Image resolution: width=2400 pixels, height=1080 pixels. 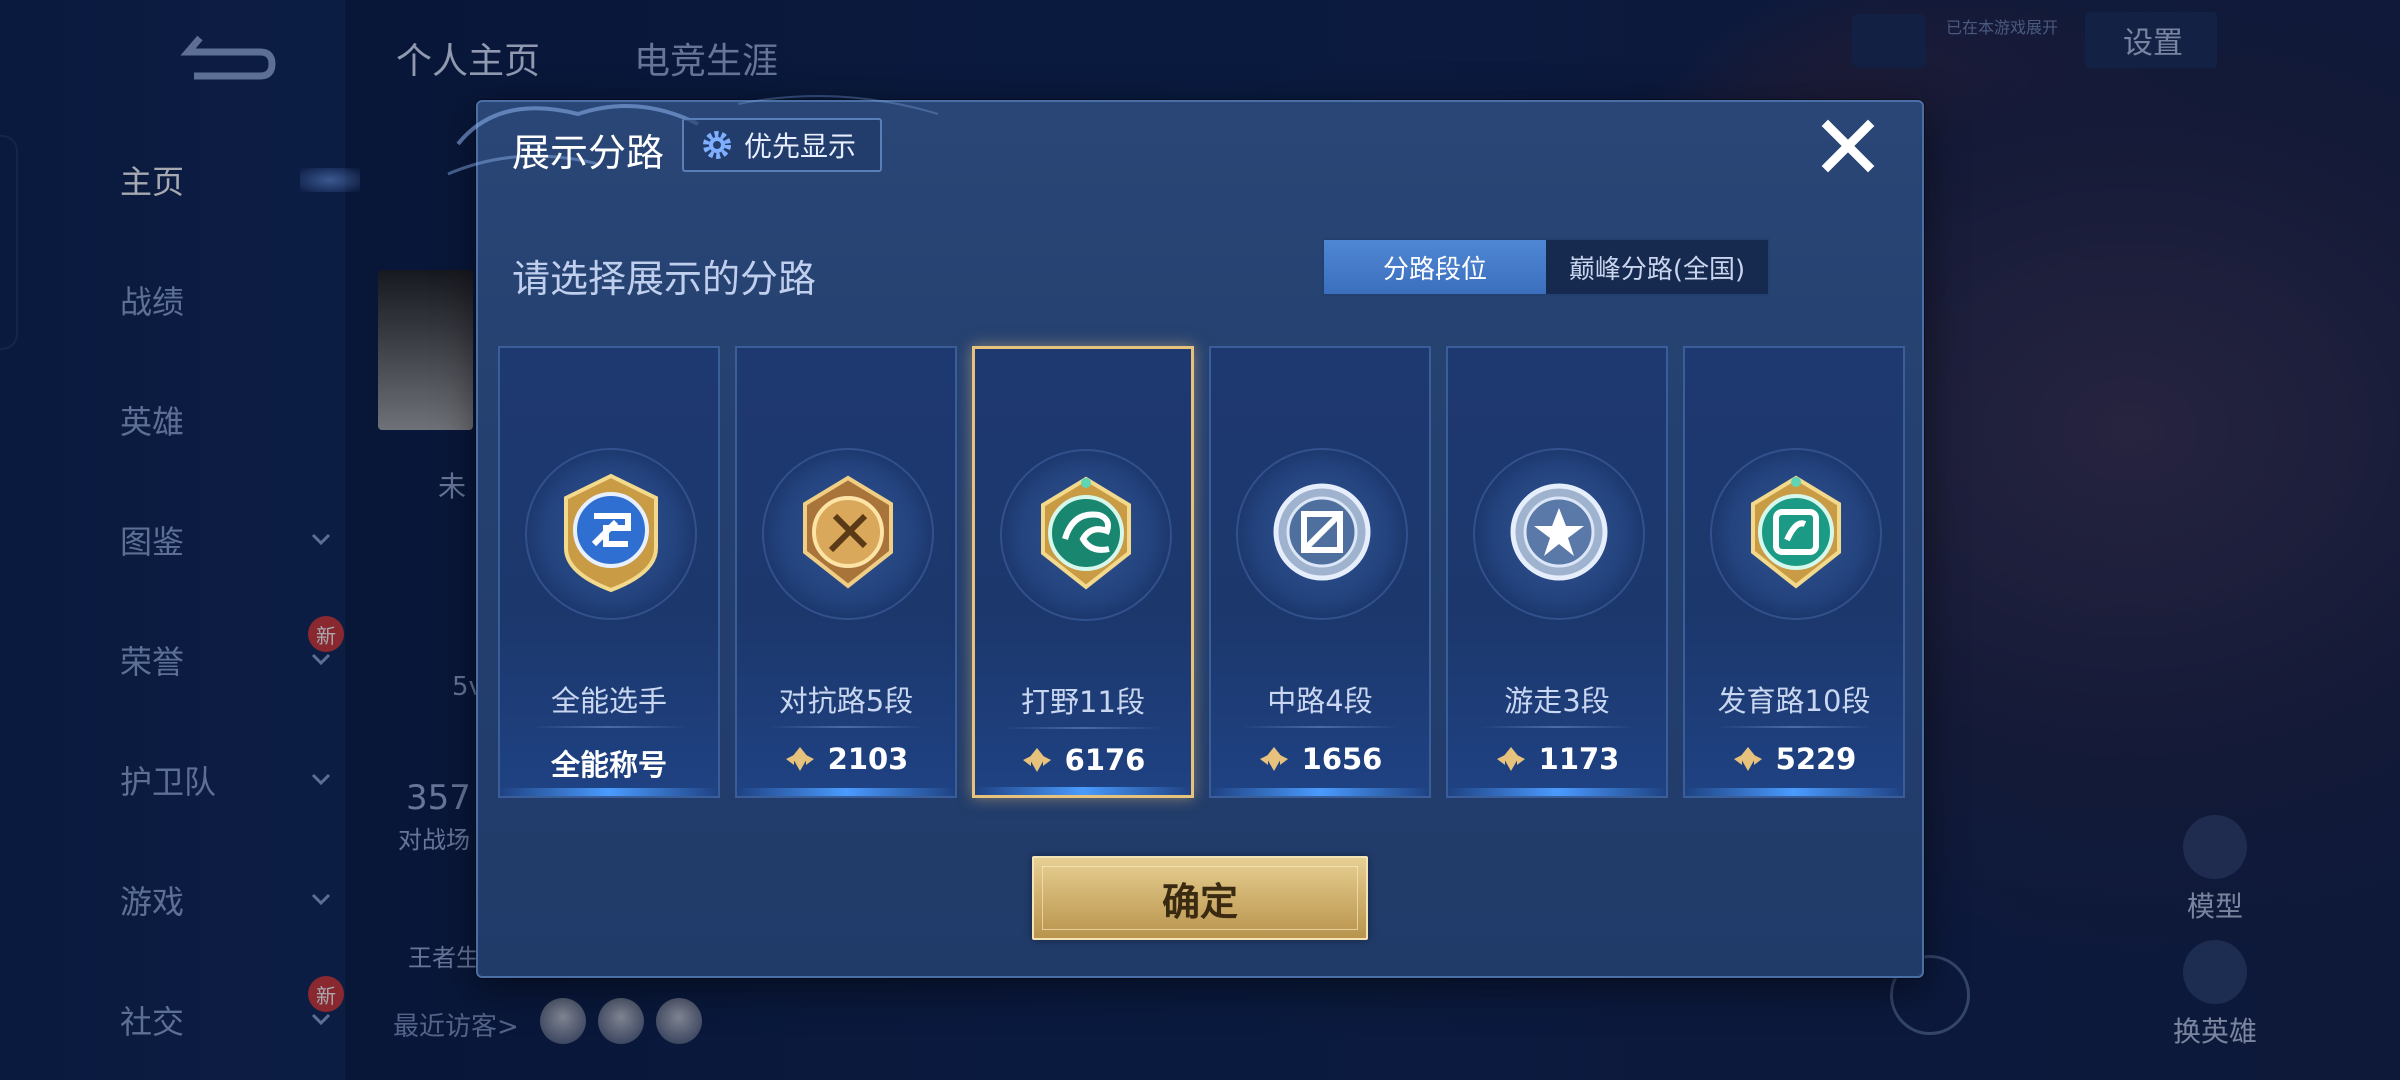 What do you see at coordinates (1342, 759) in the screenshot?
I see `card-score-text: 1656` at bounding box center [1342, 759].